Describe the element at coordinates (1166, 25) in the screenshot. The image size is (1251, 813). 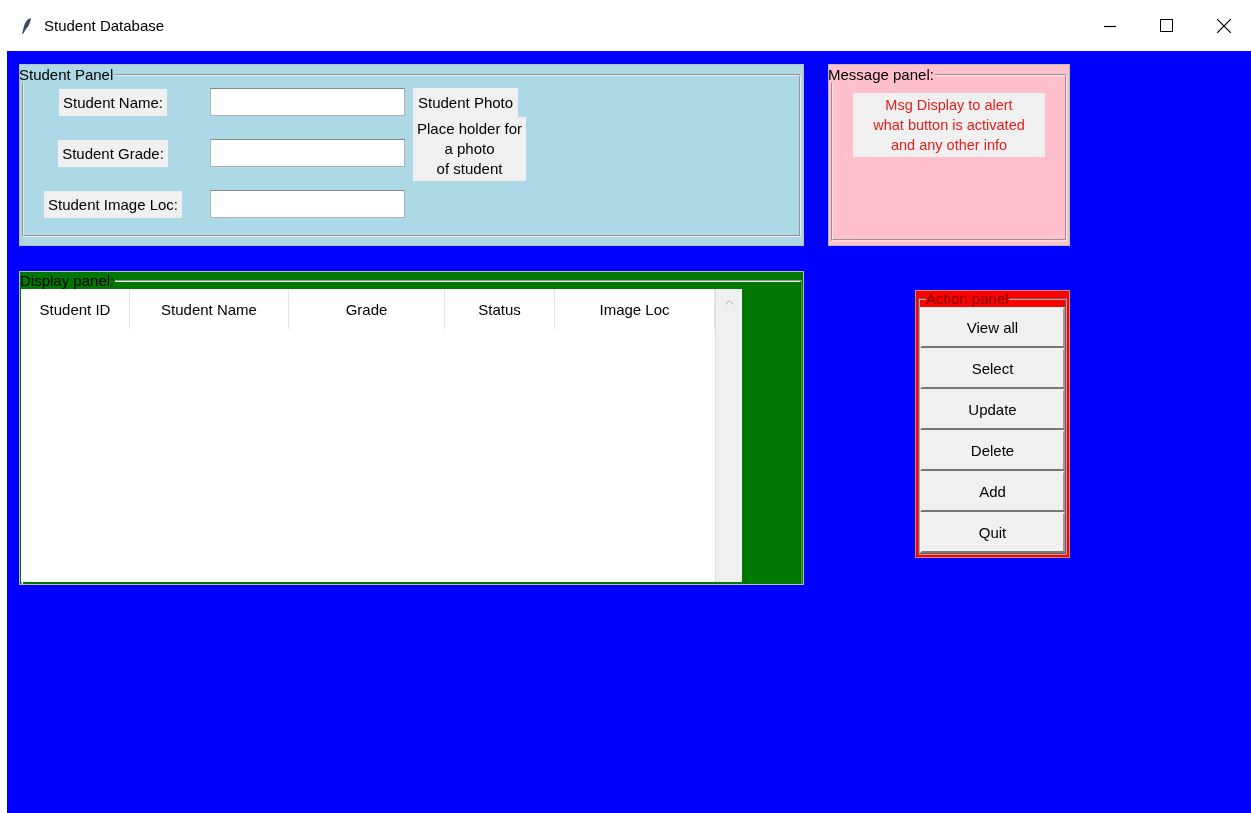
I see `maximize-icon` at that location.